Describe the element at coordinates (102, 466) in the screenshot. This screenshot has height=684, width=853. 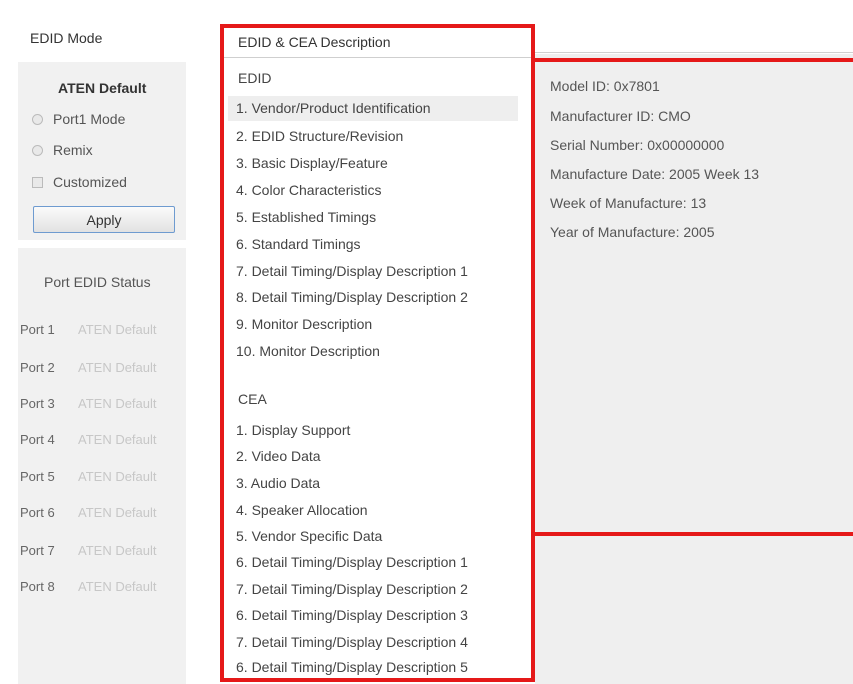
I see `port-status-box` at that location.